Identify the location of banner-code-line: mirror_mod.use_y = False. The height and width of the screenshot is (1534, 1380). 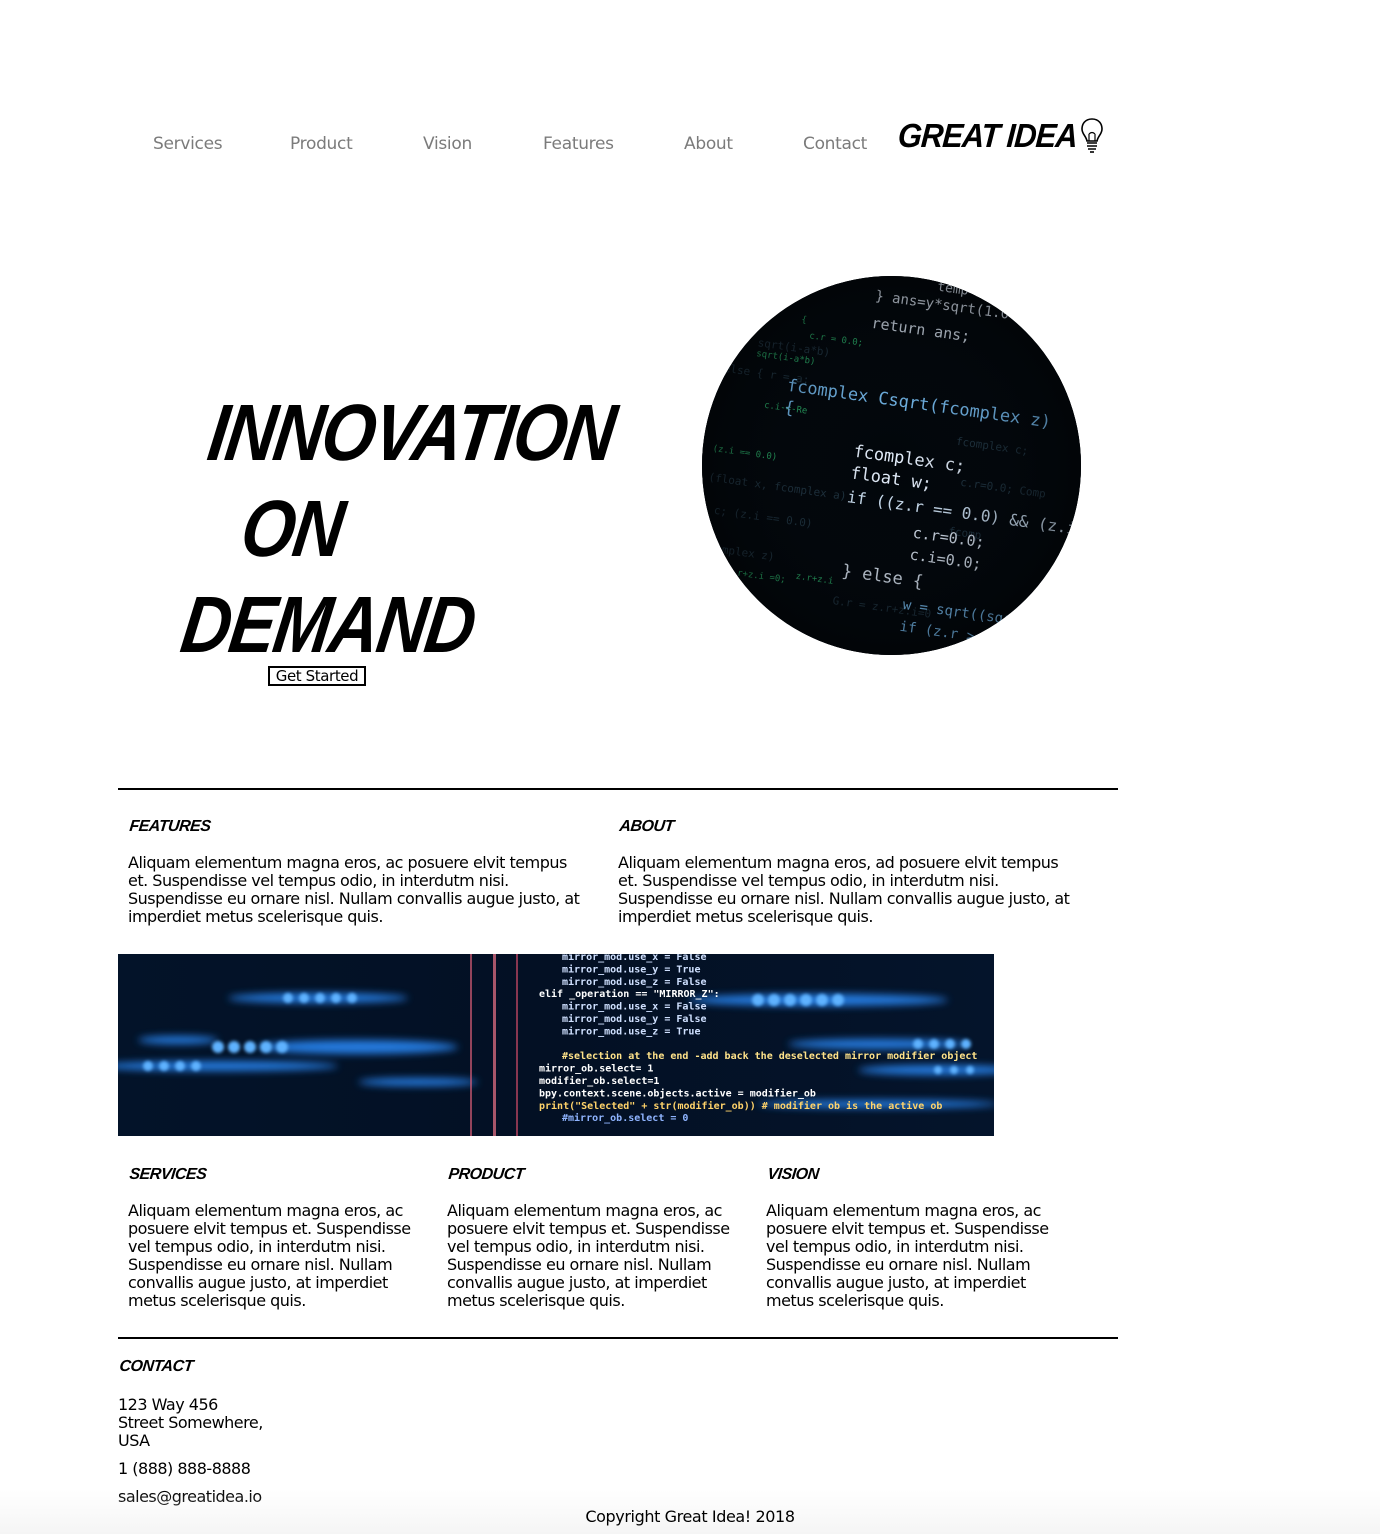
(634, 1019).